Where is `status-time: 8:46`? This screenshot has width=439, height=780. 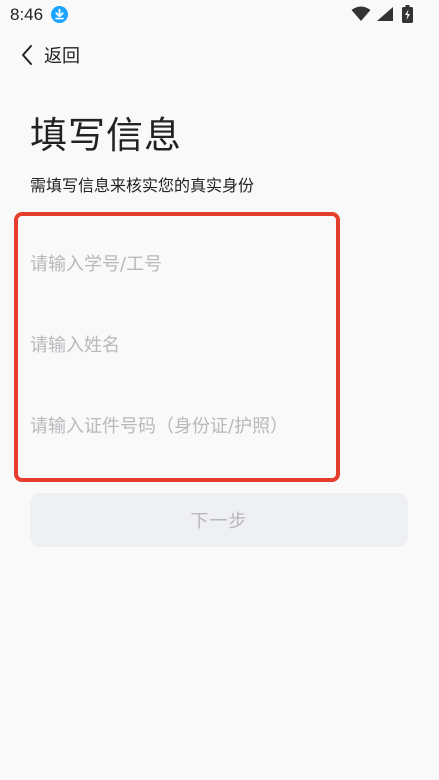 status-time: 8:46 is located at coordinates (27, 14).